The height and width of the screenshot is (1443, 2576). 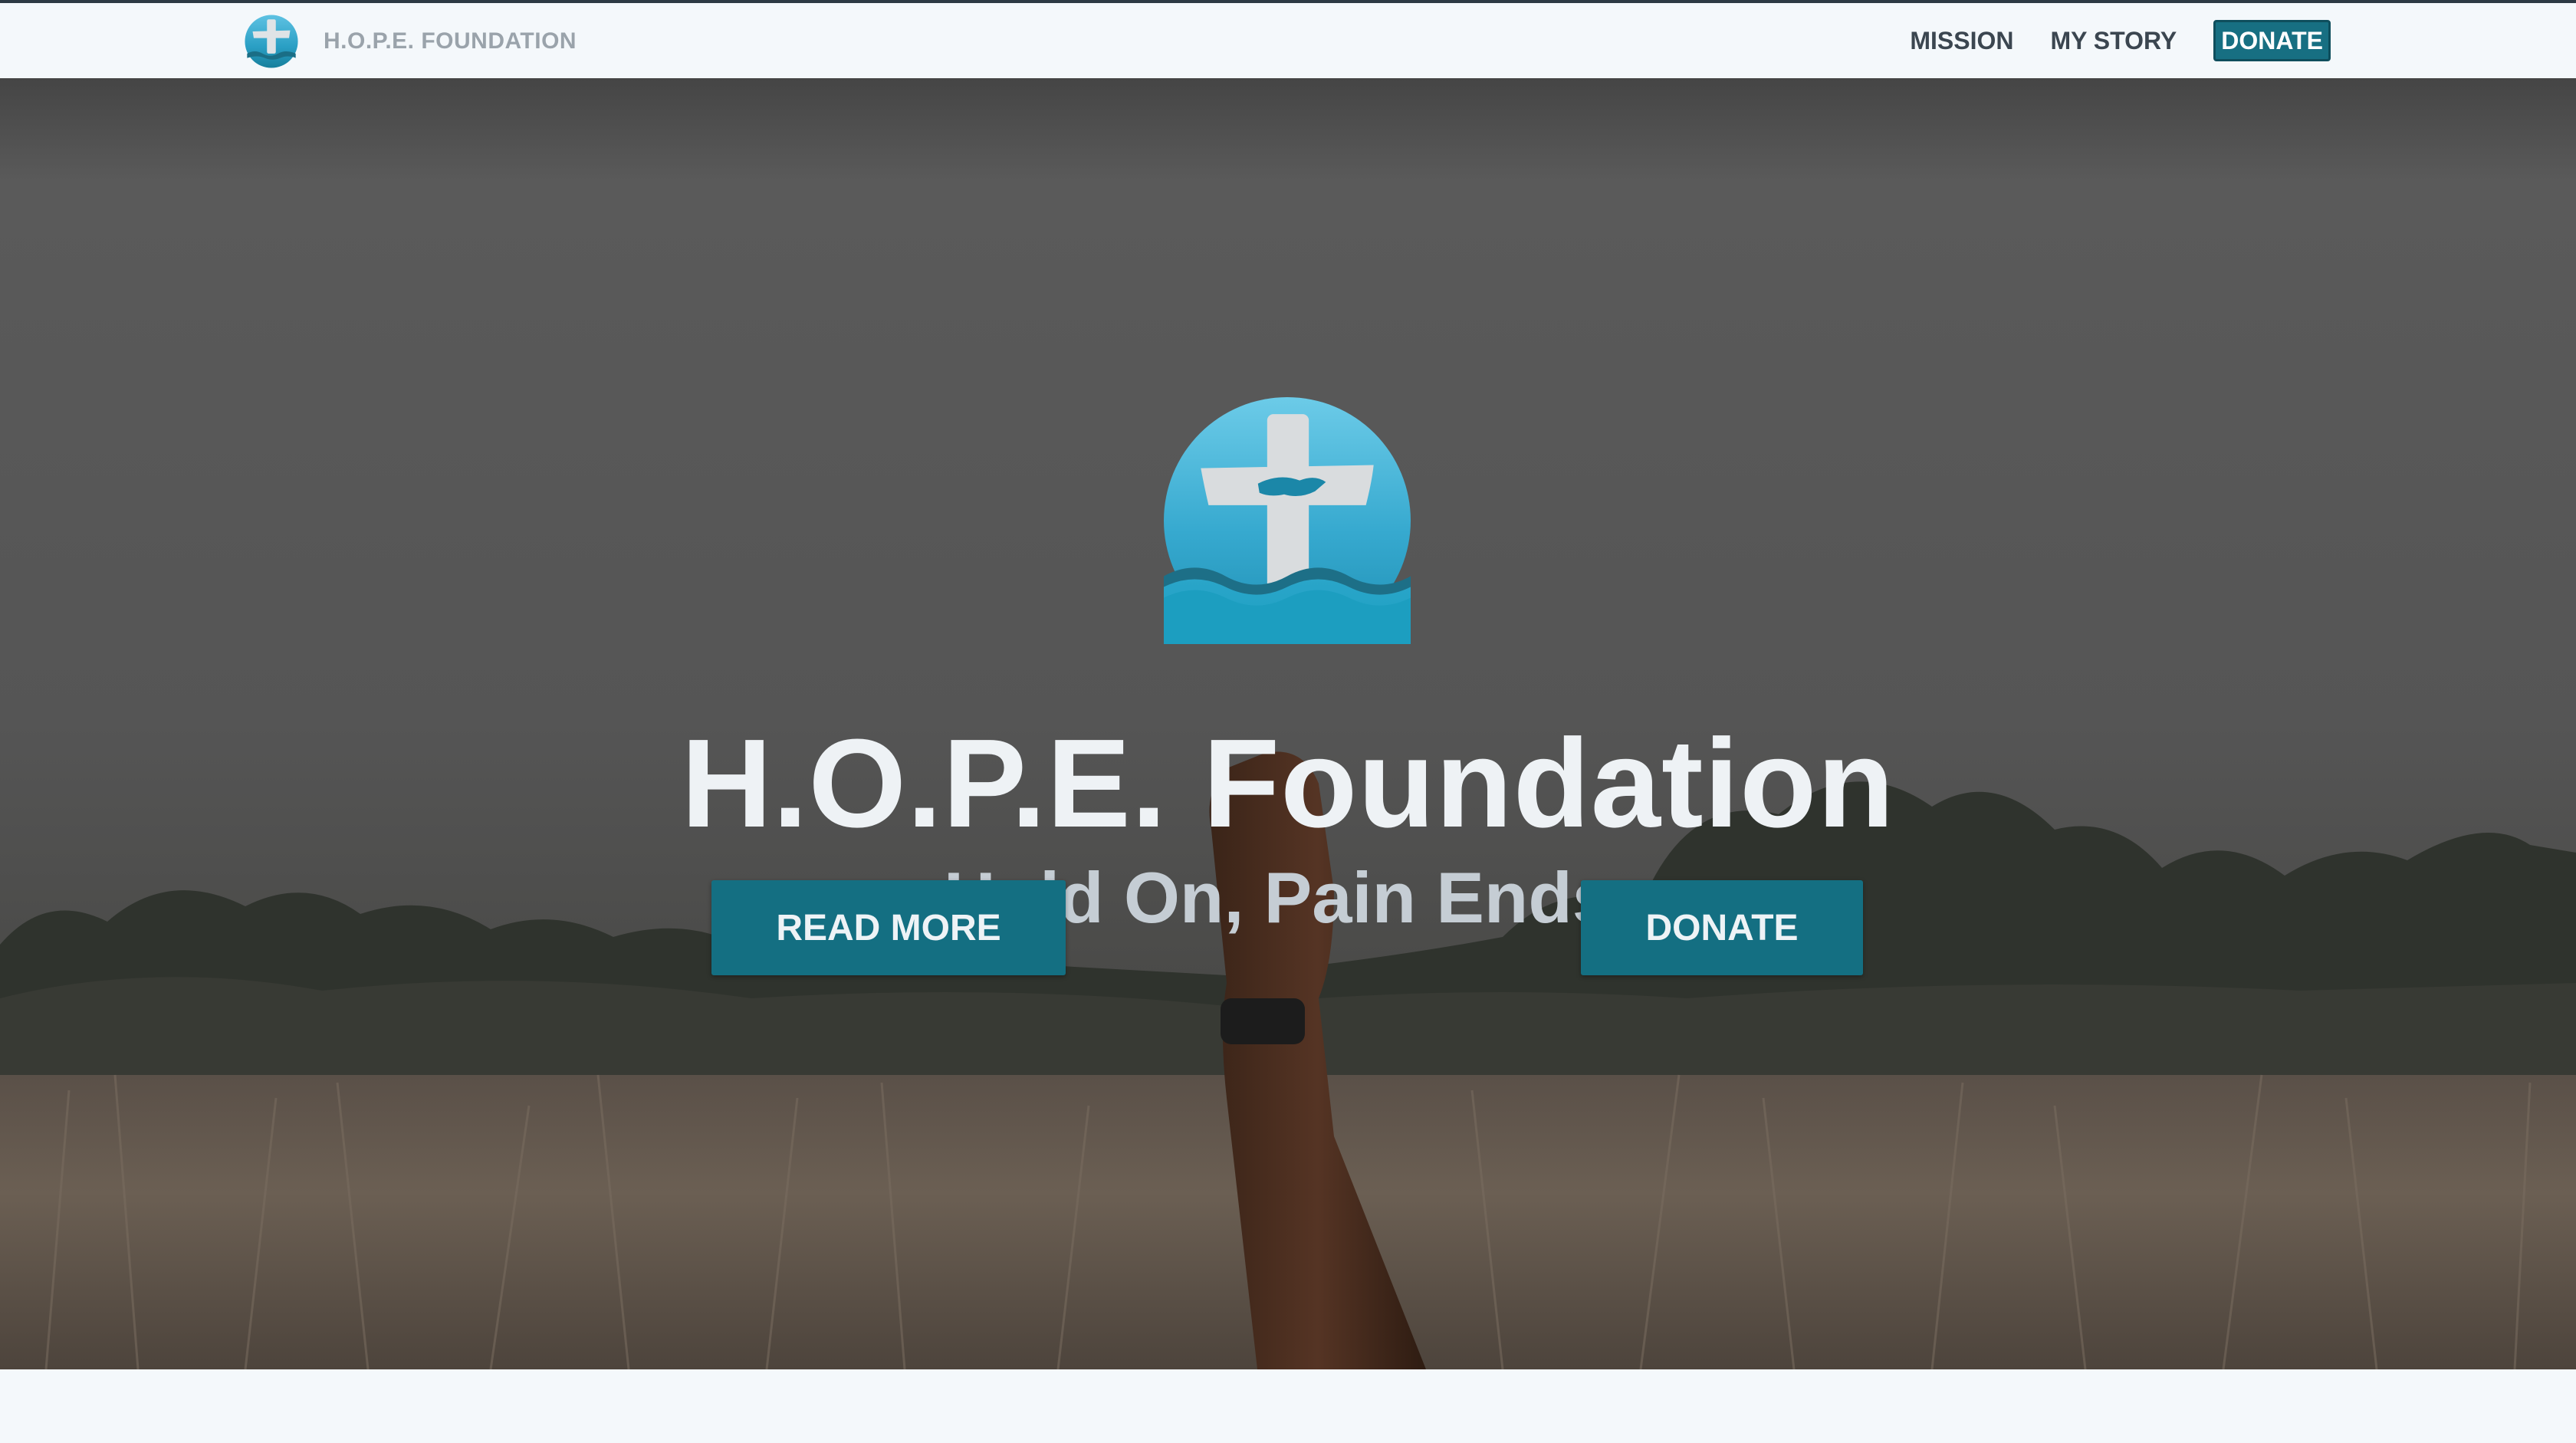 I want to click on hero-title: H.O.P.E. Foundation, so click(x=1288, y=783).